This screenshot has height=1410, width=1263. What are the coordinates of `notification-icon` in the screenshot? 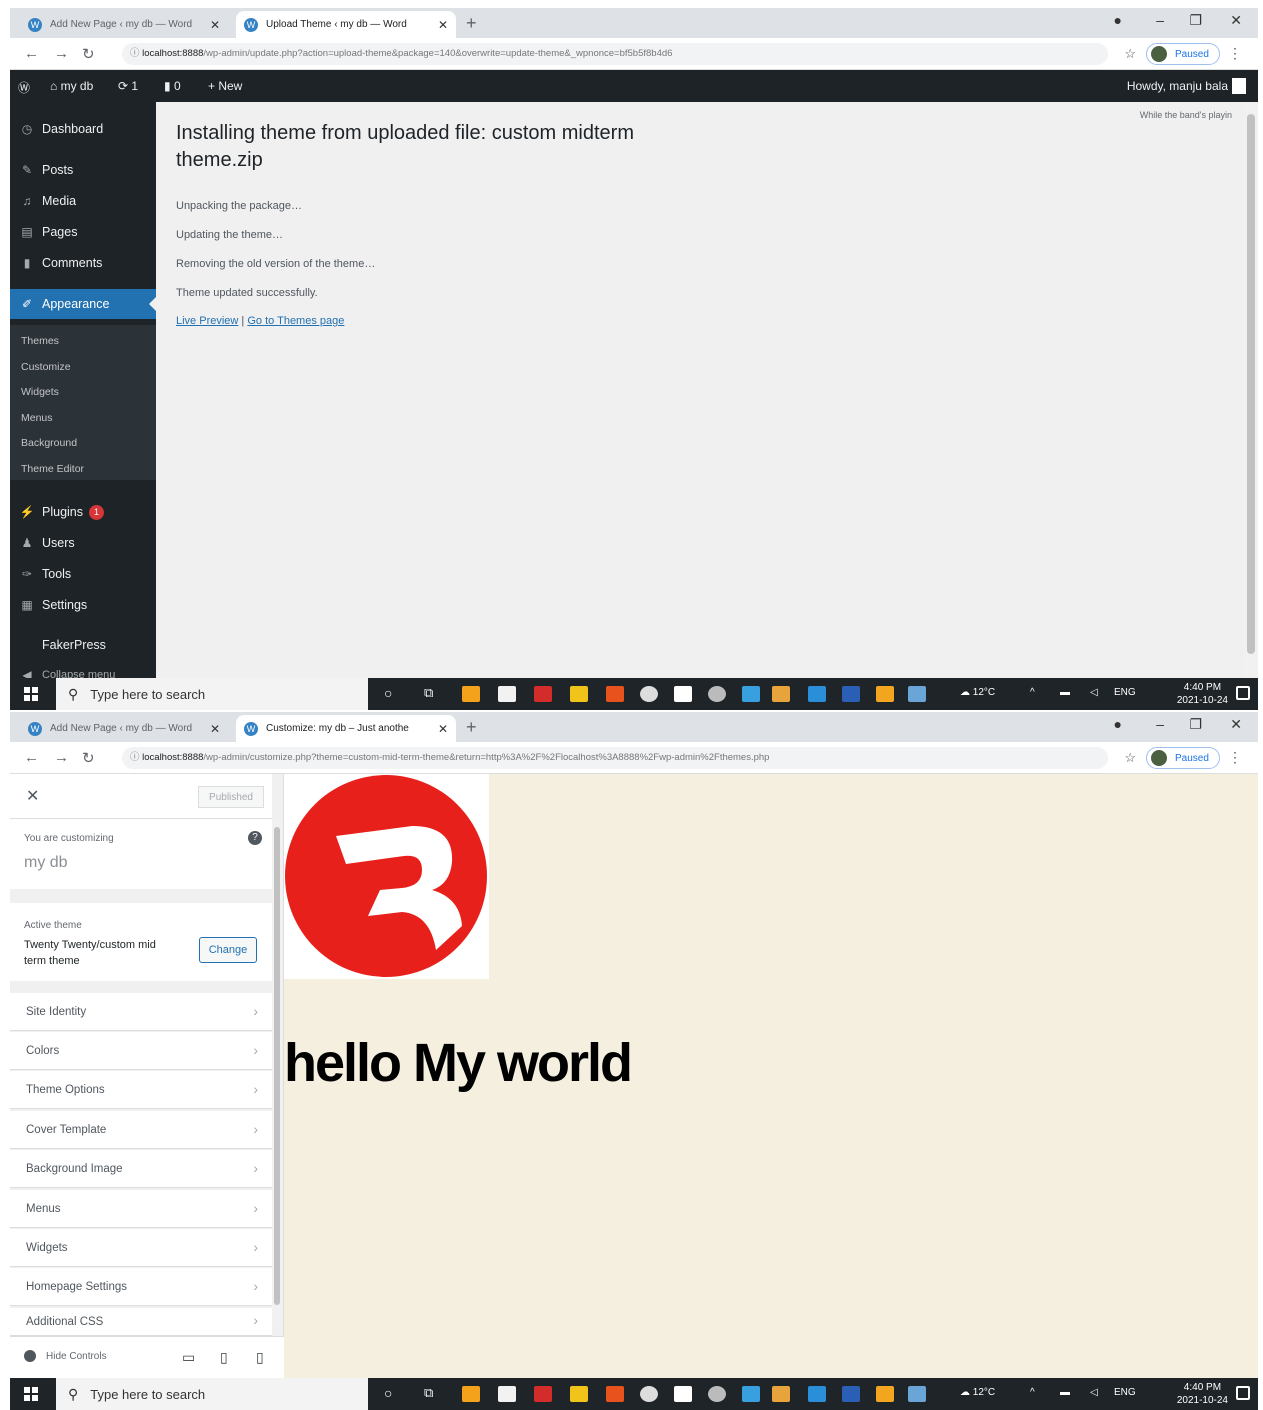 It's located at (1243, 693).